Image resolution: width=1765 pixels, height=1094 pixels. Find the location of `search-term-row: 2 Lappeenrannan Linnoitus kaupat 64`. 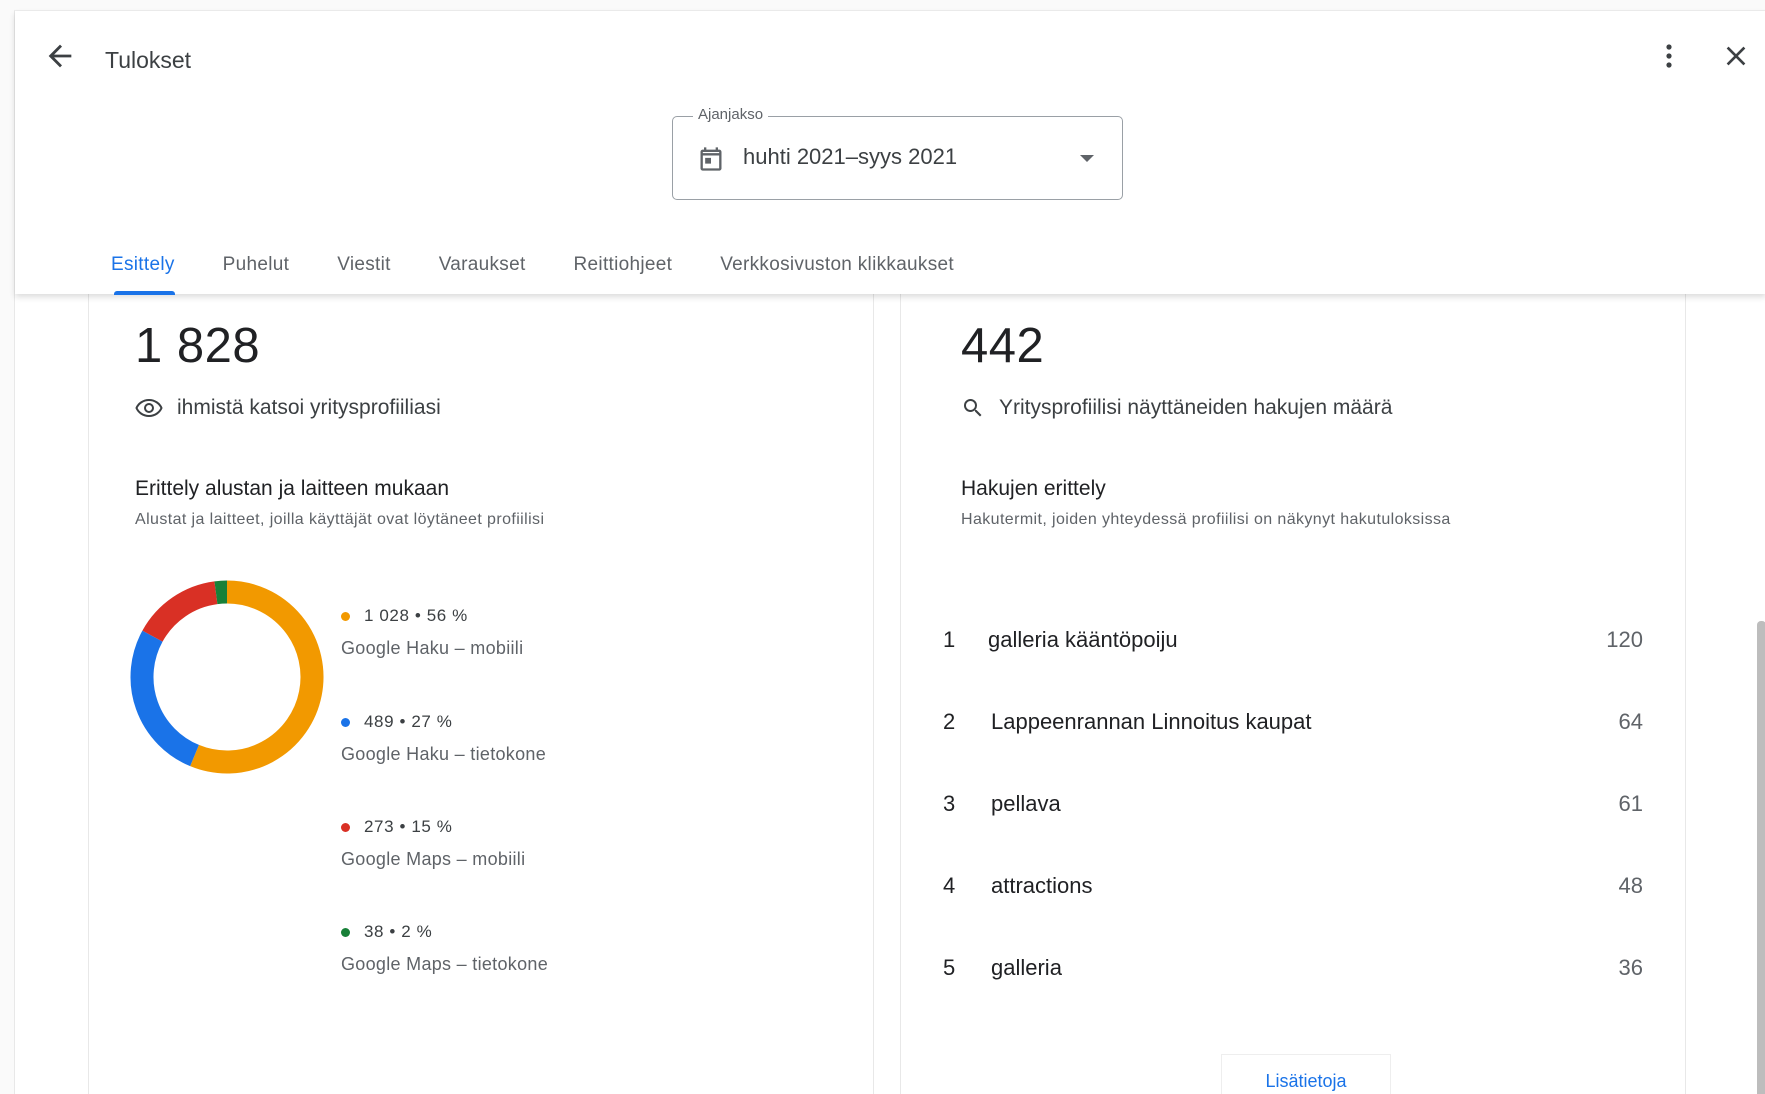

search-term-row: 2 Lappeenrannan Linnoitus kaupat 64 is located at coordinates (1293, 729).